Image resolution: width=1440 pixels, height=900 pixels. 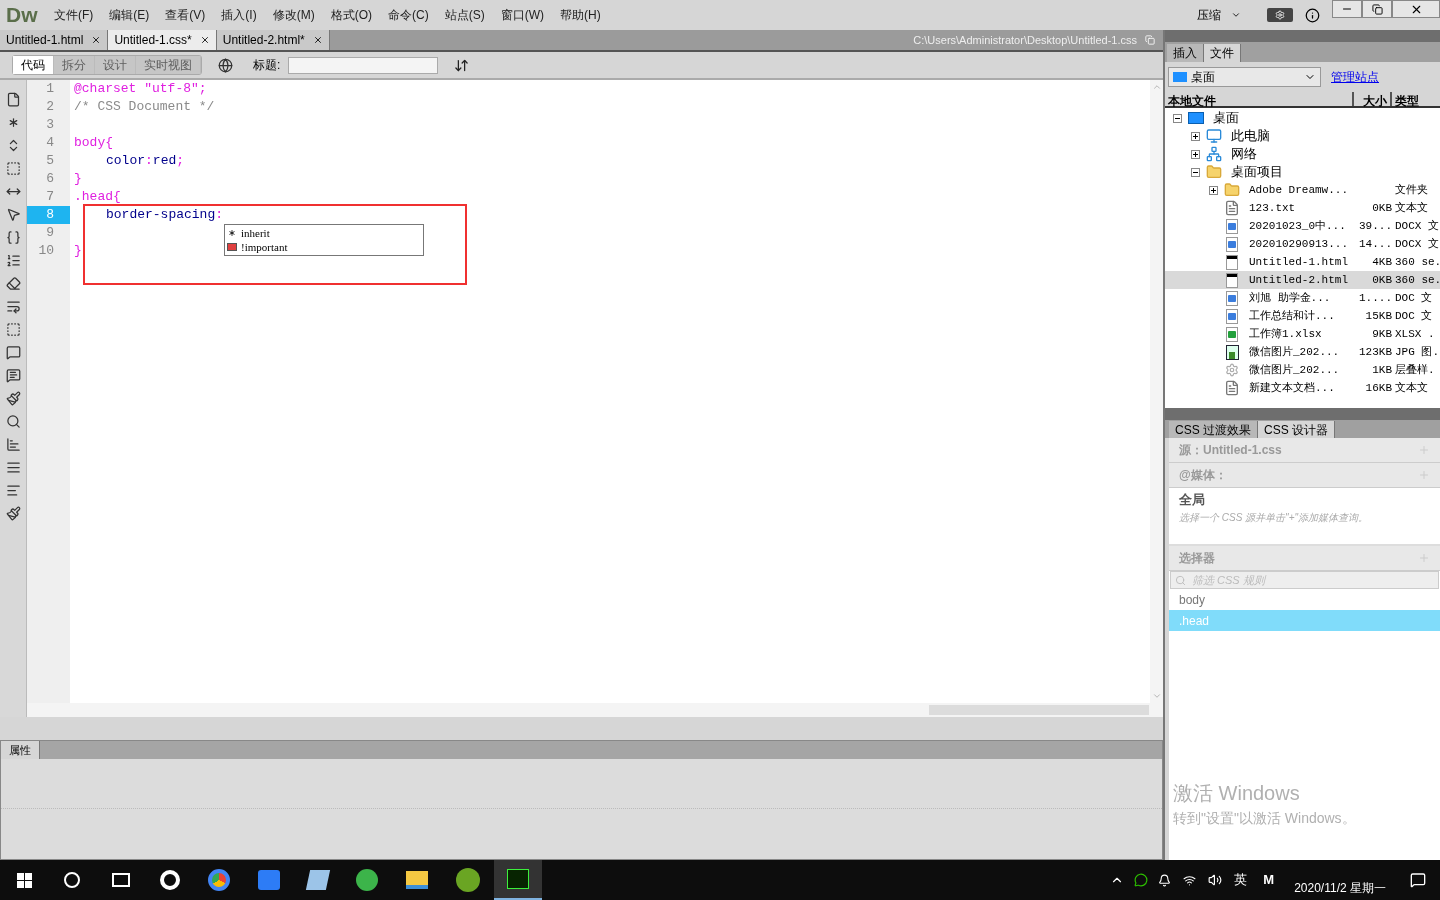 What do you see at coordinates (13, 444) in the screenshot?
I see `bar-chart-icon` at bounding box center [13, 444].